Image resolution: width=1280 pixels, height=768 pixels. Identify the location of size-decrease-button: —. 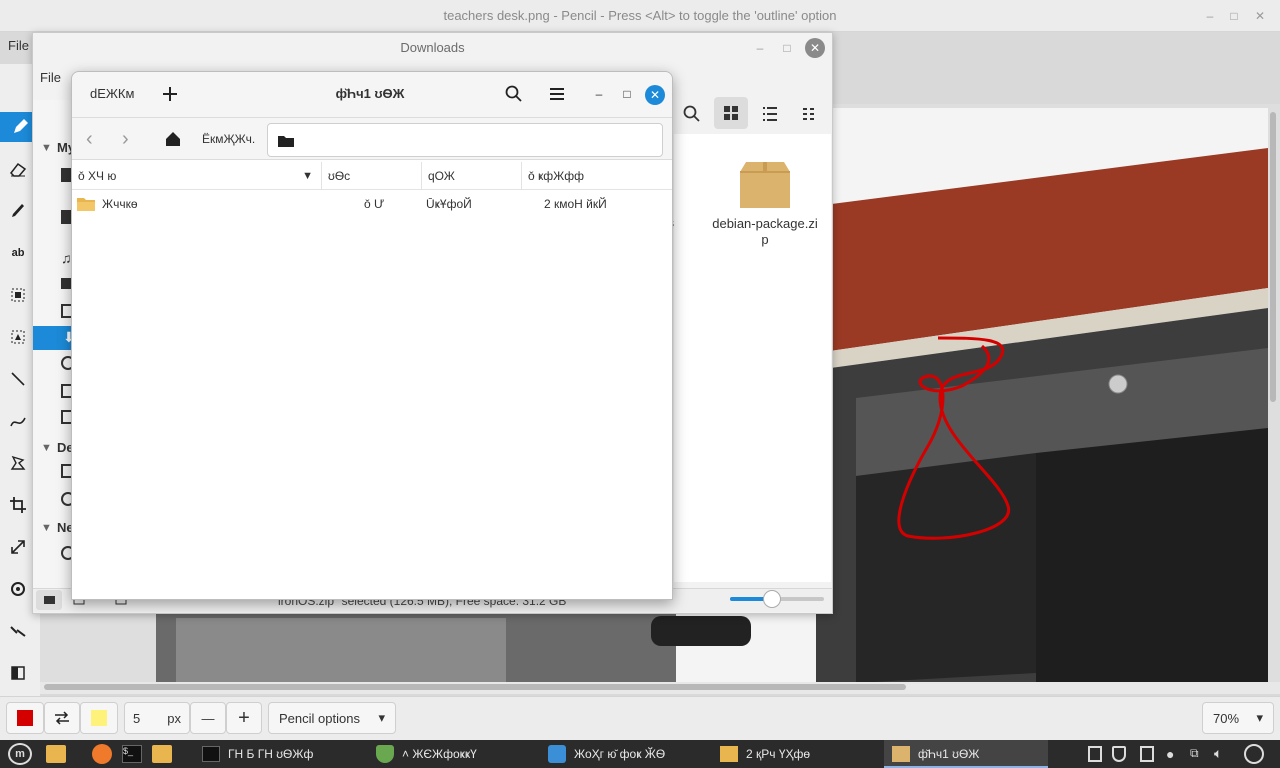
(208, 718).